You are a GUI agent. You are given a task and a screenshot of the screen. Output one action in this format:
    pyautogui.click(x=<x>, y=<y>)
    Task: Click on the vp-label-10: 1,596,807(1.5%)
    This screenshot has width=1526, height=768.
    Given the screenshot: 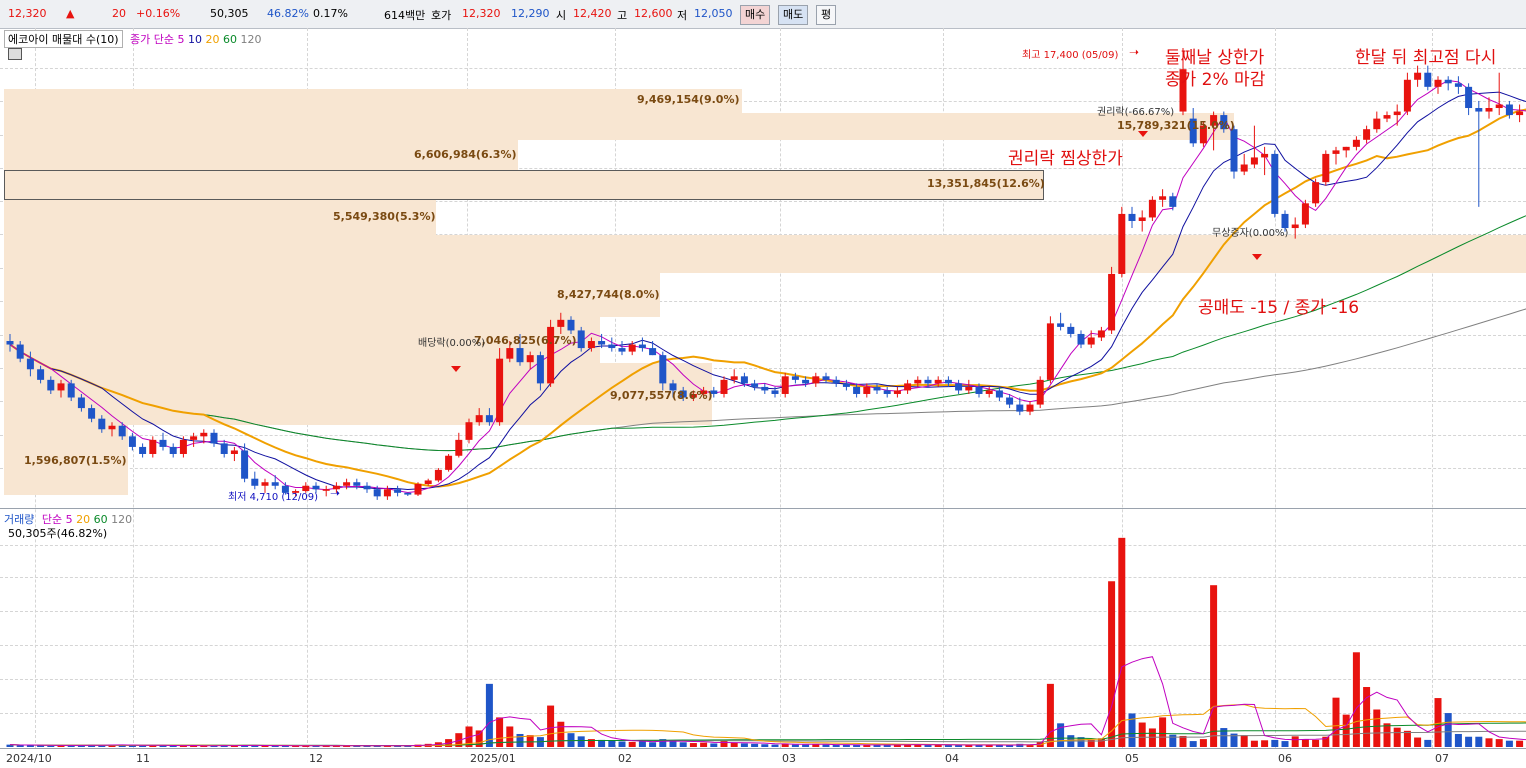 What is the action you would take?
    pyautogui.click(x=75, y=460)
    